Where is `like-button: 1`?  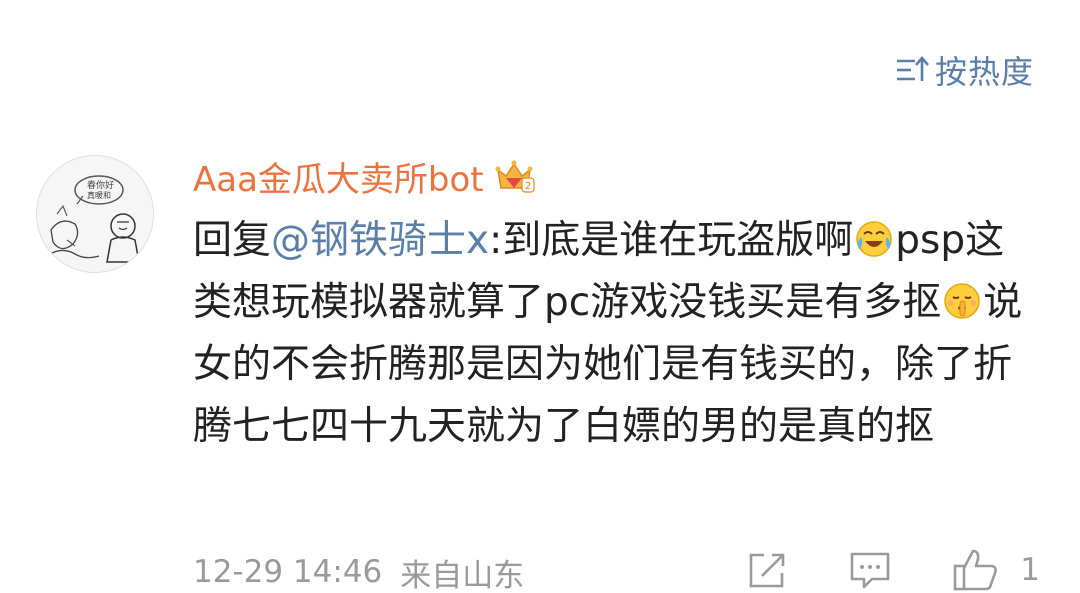
like-button: 1 is located at coordinates (996, 570).